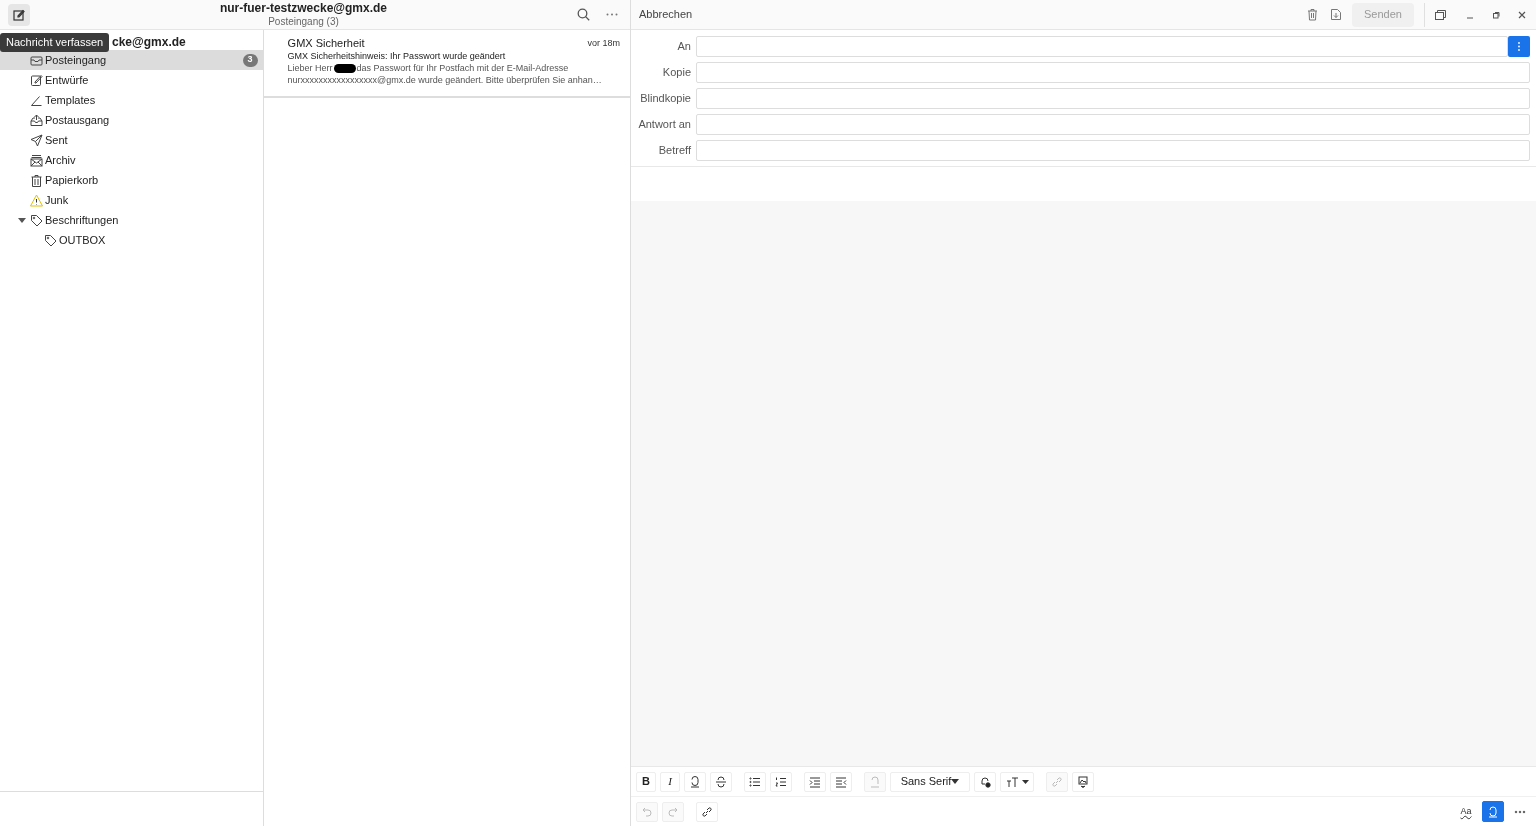 This screenshot has height=826, width=1536. Describe the element at coordinates (36, 120) in the screenshot. I see `outbox-tray-icon` at that location.